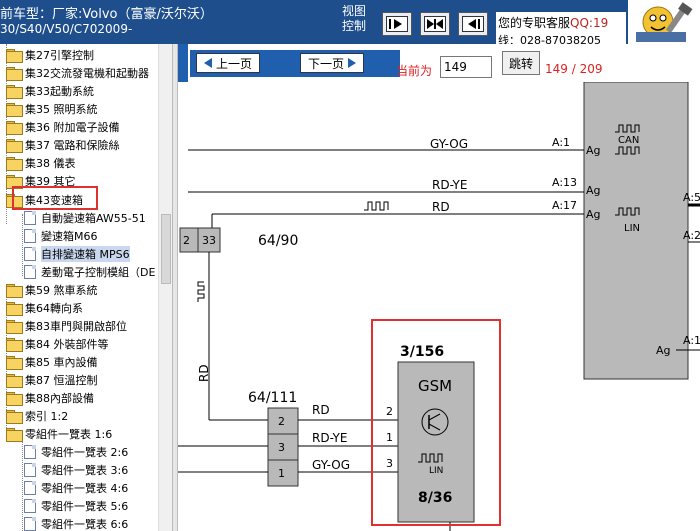 The height and width of the screenshot is (531, 700). Describe the element at coordinates (354, 18) in the screenshot. I see `view-control-label: 视图控制` at that location.